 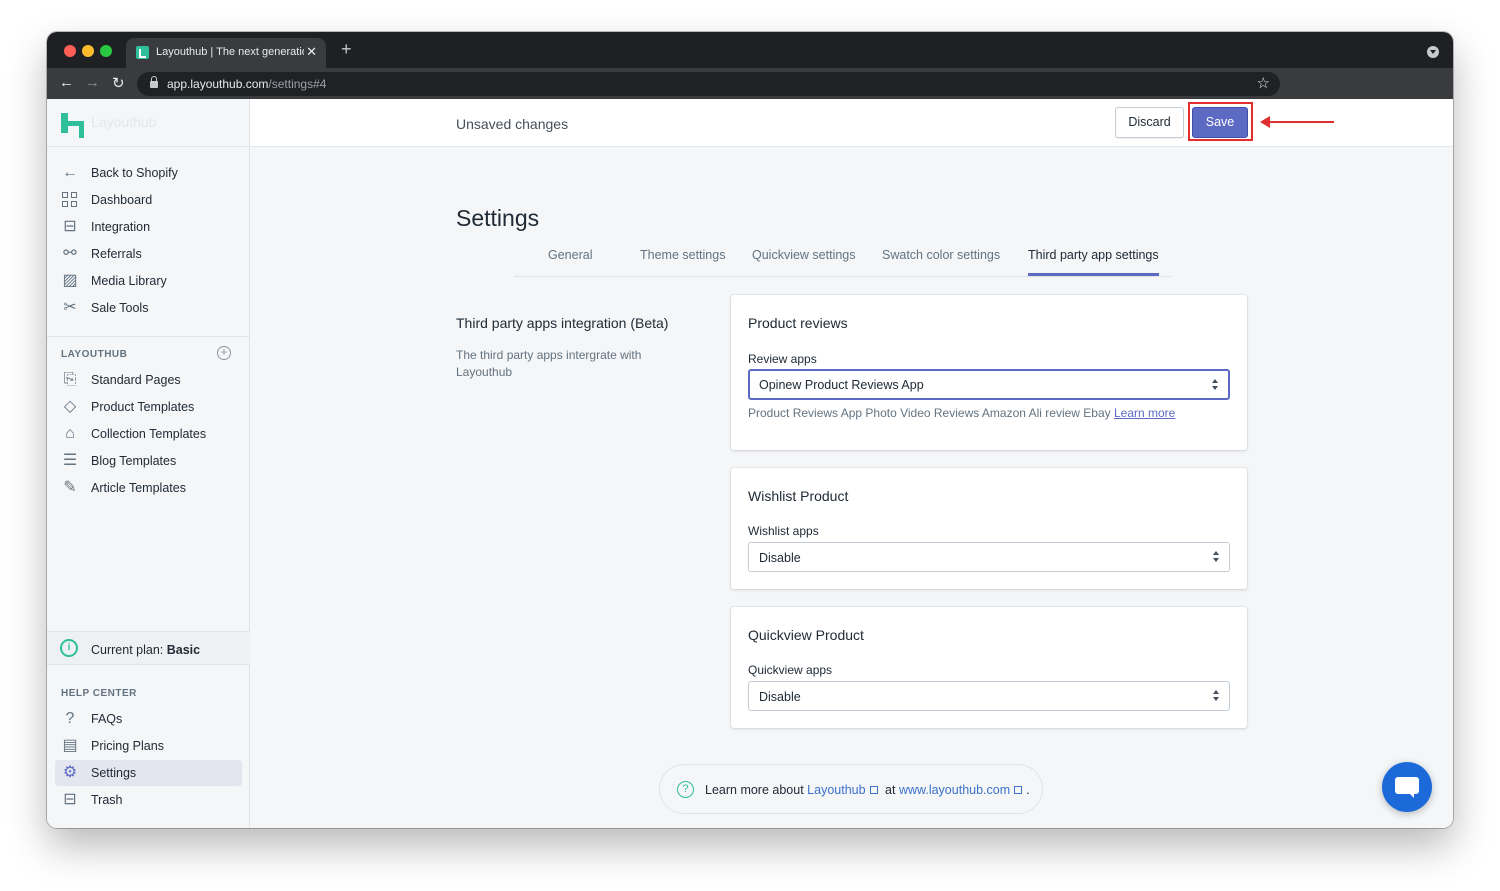 I want to click on review-apps-select: Opinew Product Reviews App, so click(x=989, y=384).